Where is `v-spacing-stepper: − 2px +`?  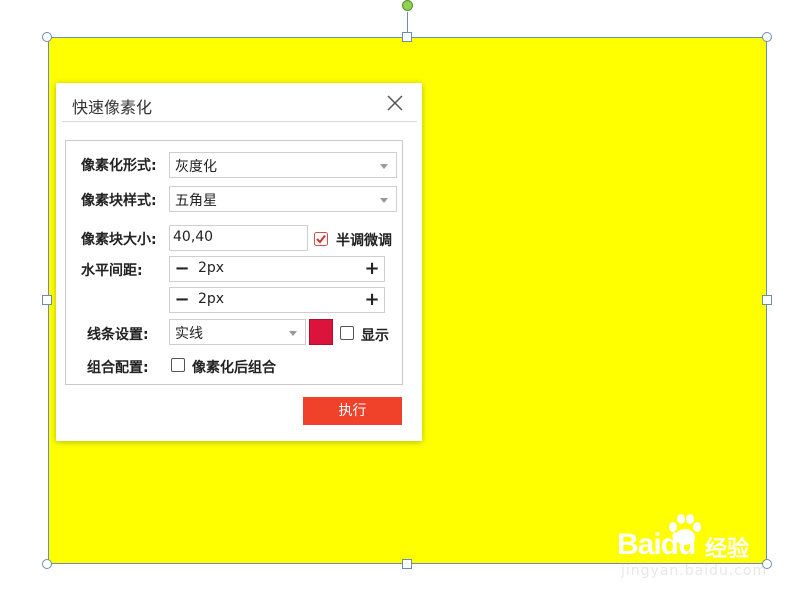
v-spacing-stepper: − 2px + is located at coordinates (277, 300).